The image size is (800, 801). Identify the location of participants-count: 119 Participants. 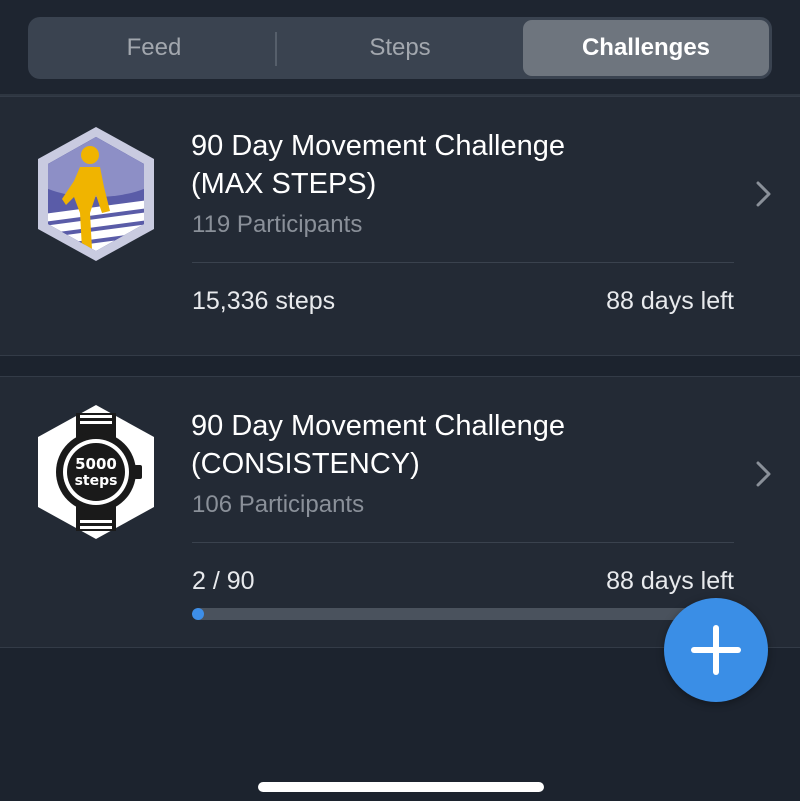
(277, 224).